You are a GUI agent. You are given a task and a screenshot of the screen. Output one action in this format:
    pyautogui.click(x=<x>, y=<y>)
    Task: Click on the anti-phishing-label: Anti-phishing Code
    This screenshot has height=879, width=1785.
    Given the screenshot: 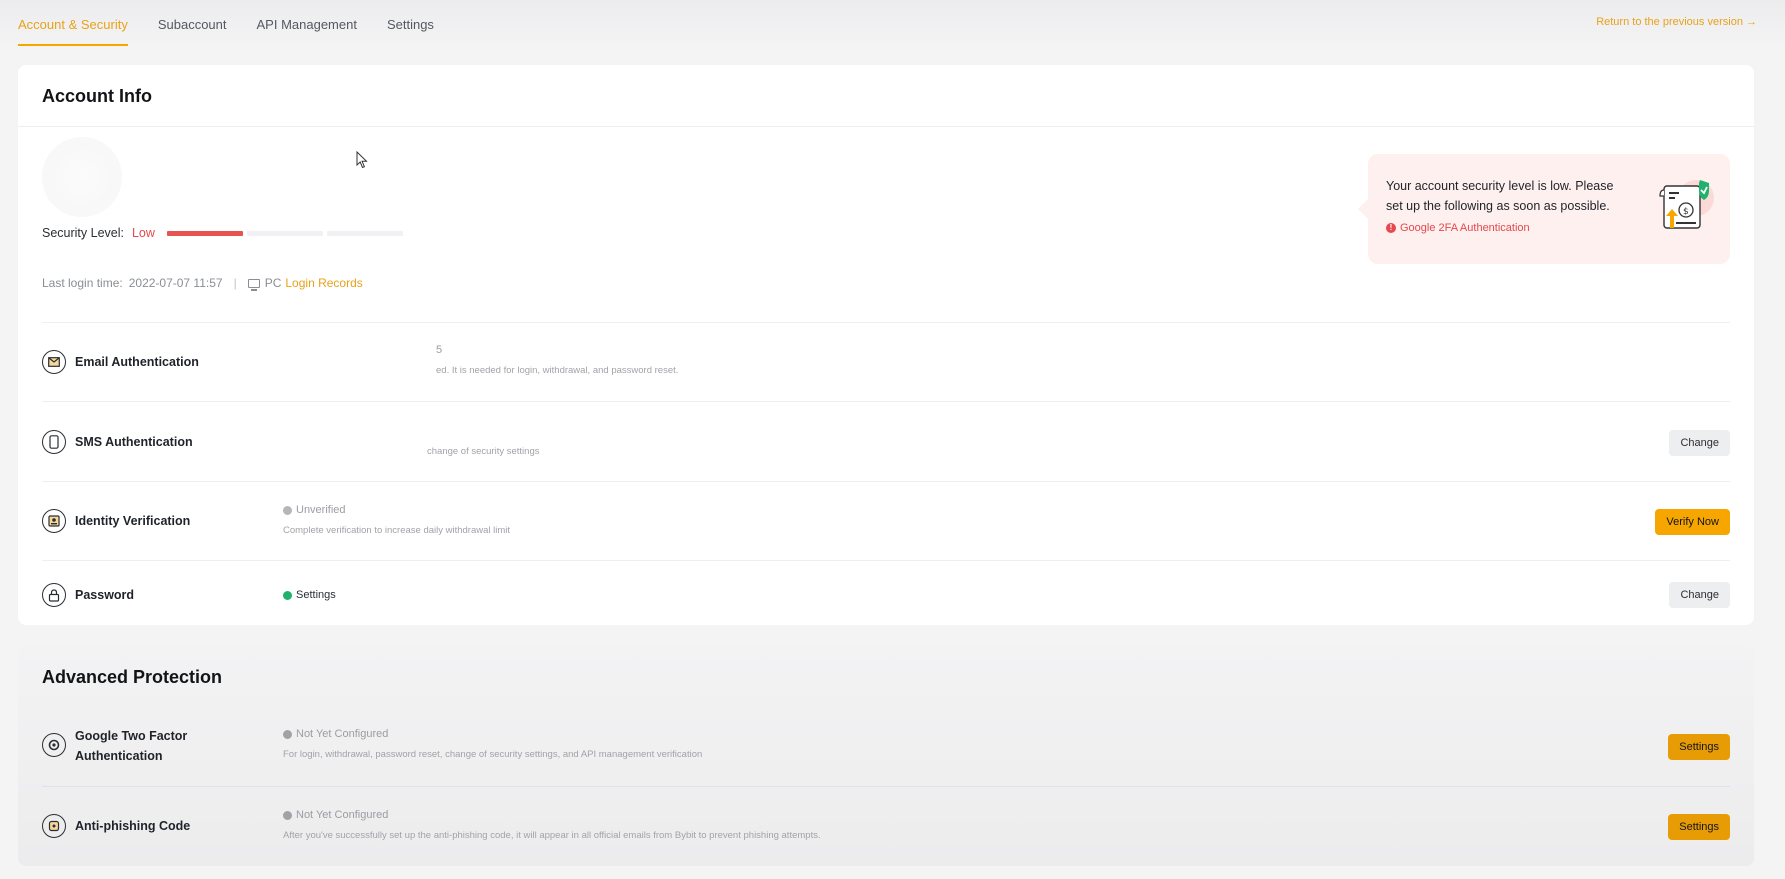 What is the action you would take?
    pyautogui.click(x=133, y=826)
    